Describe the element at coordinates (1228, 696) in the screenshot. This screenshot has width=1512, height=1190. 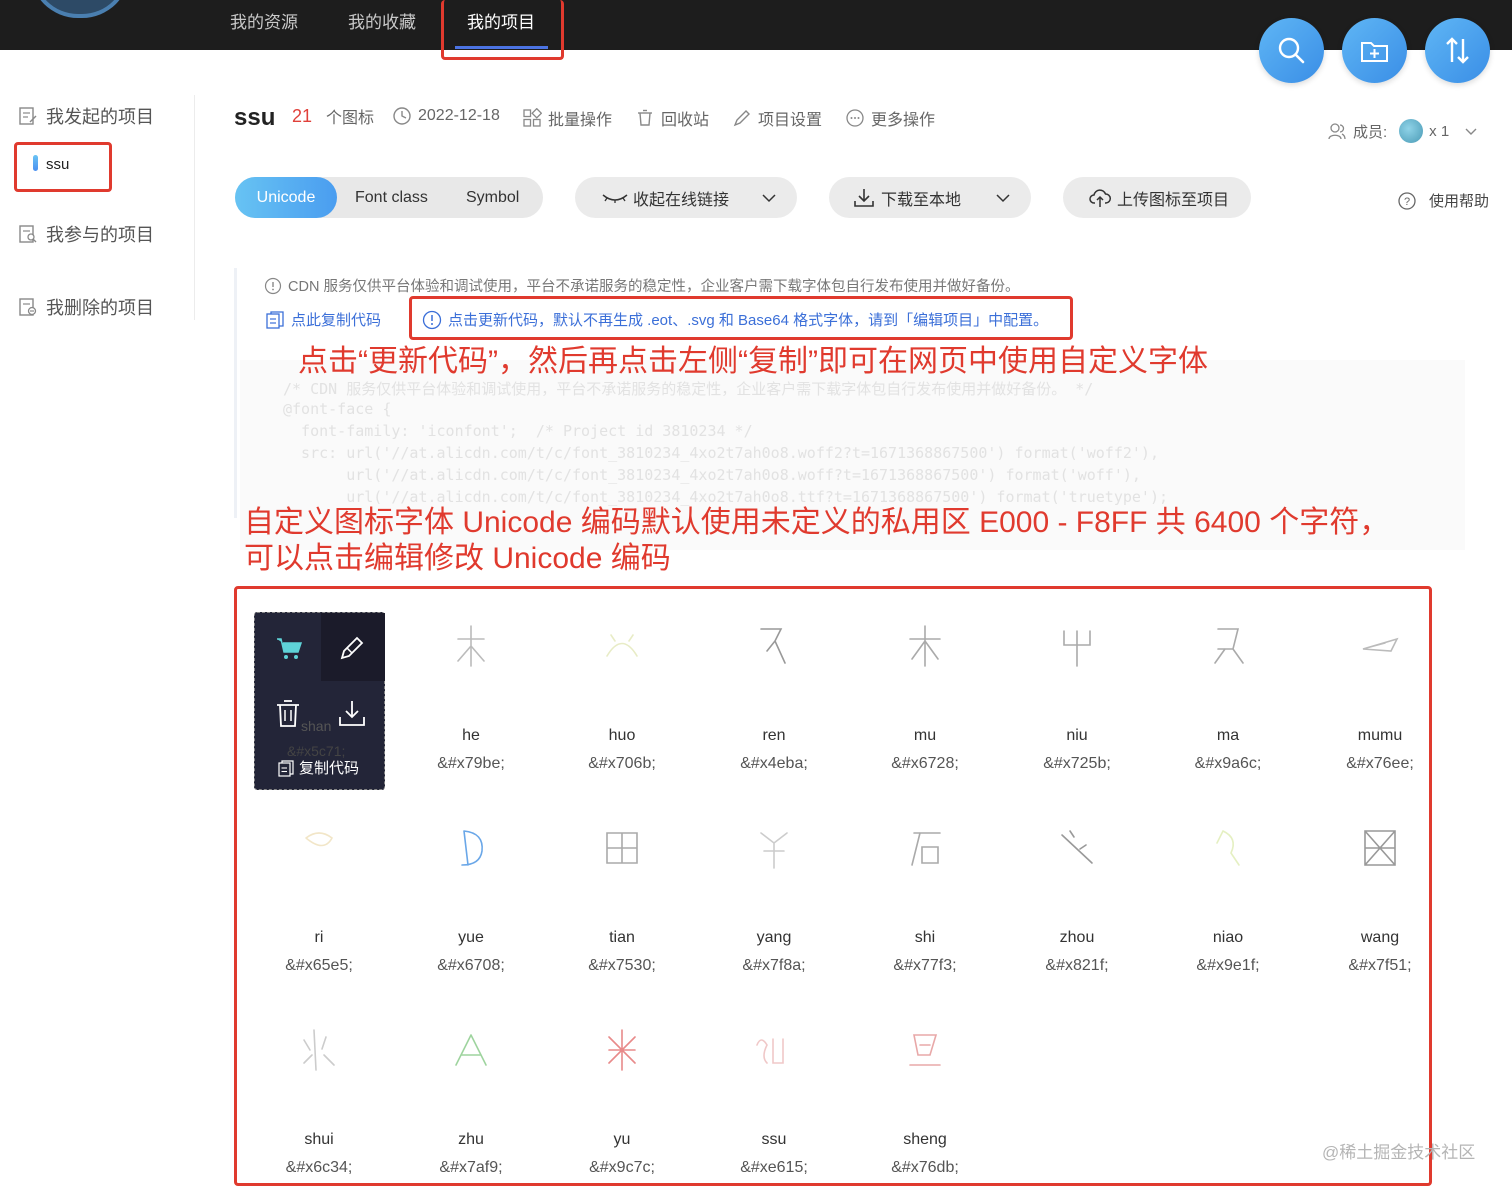
I see `icon-card-ma: ma &#x9a6c;` at that location.